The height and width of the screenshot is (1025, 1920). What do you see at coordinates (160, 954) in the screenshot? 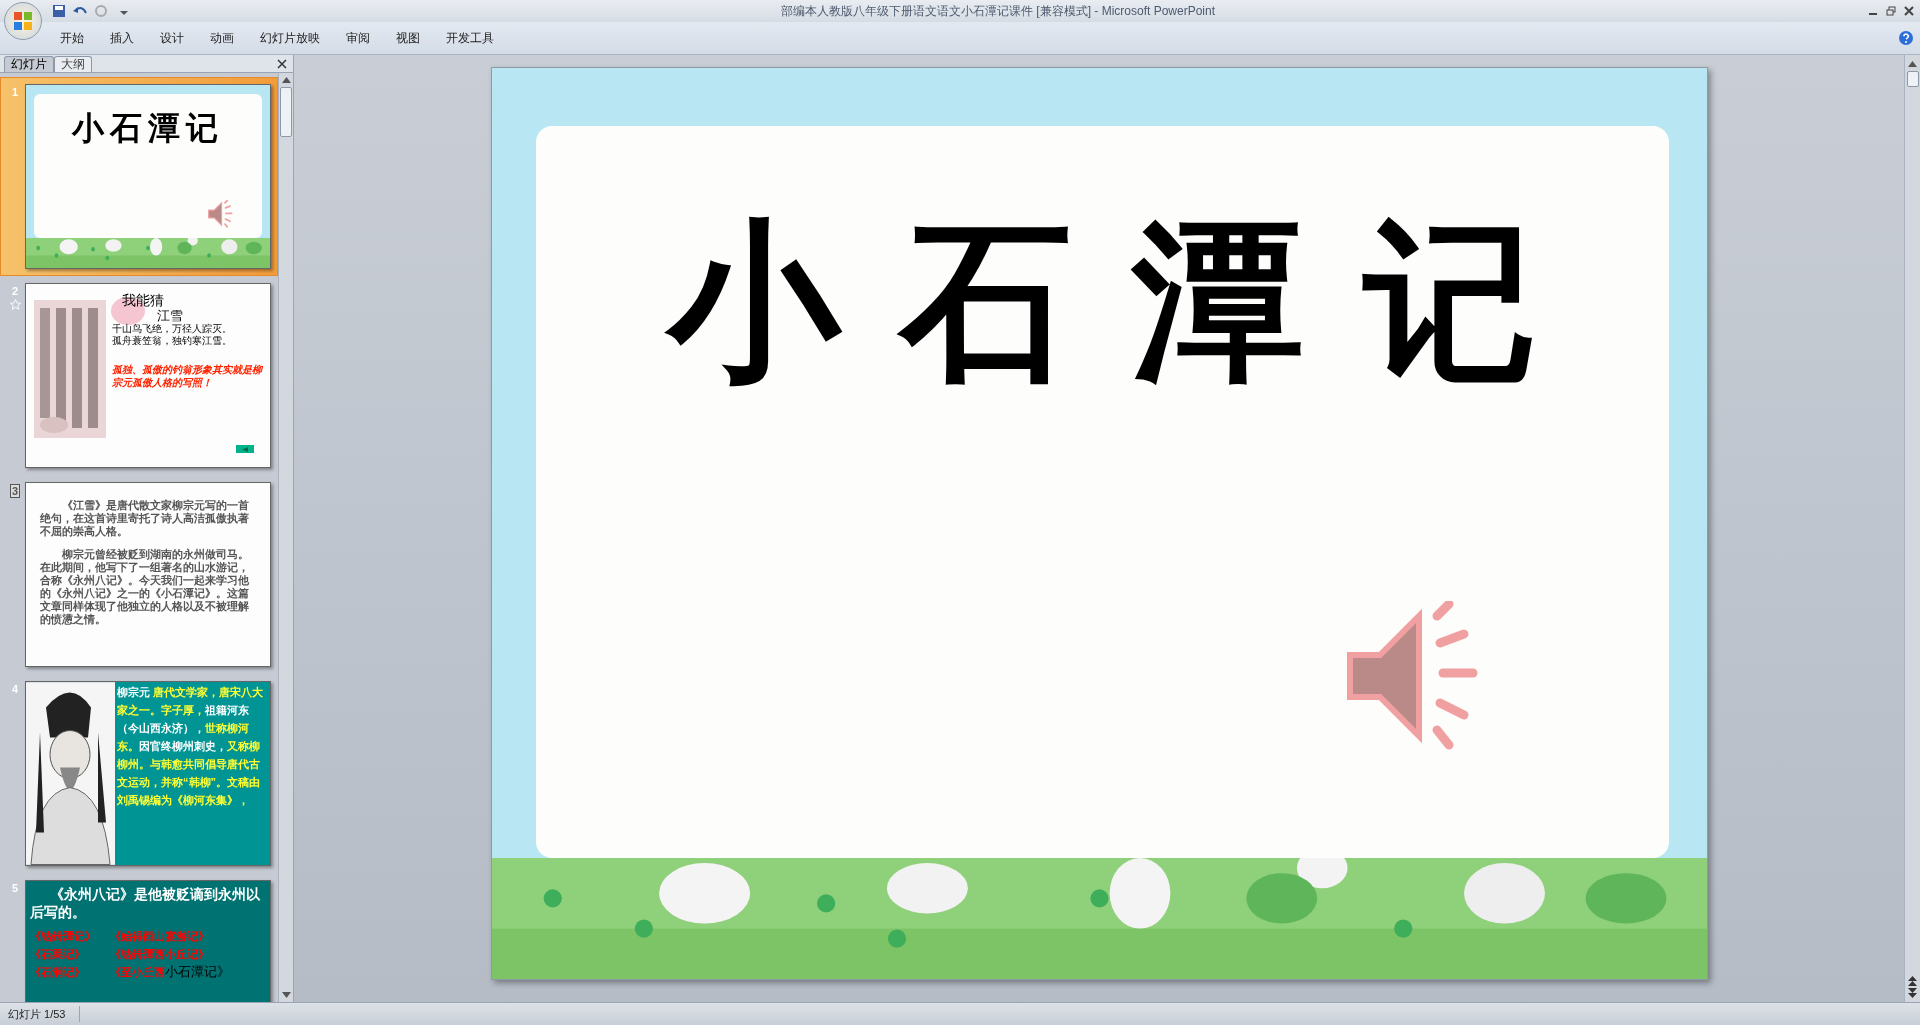
I see `essay-title: 《钴鉧潭西小丘记》` at bounding box center [160, 954].